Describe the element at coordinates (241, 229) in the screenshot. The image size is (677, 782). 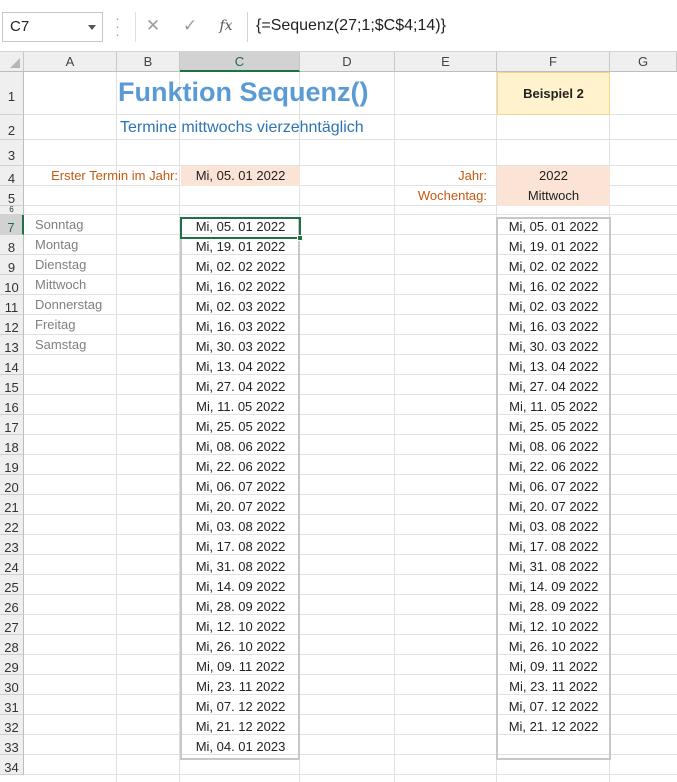
I see `active-cell-cursor` at that location.